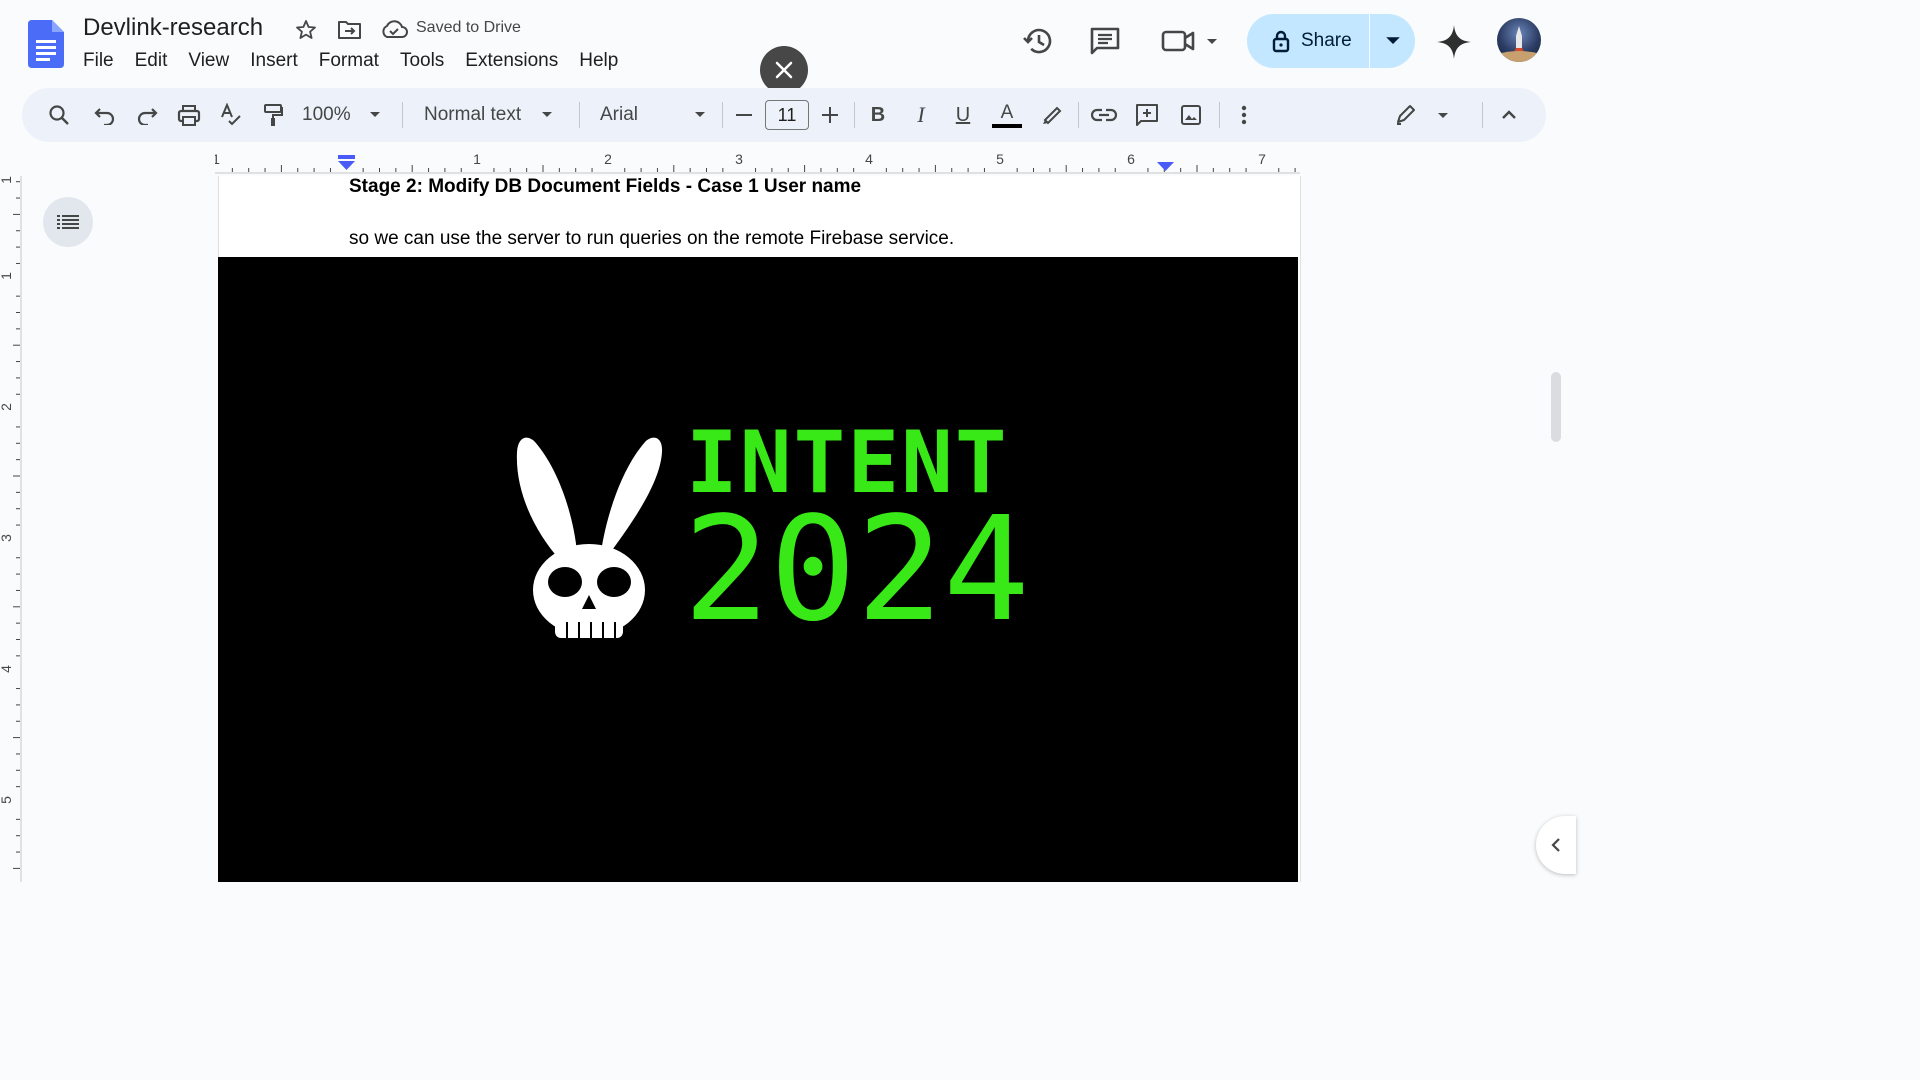  I want to click on gemini-icon, so click(1454, 42).